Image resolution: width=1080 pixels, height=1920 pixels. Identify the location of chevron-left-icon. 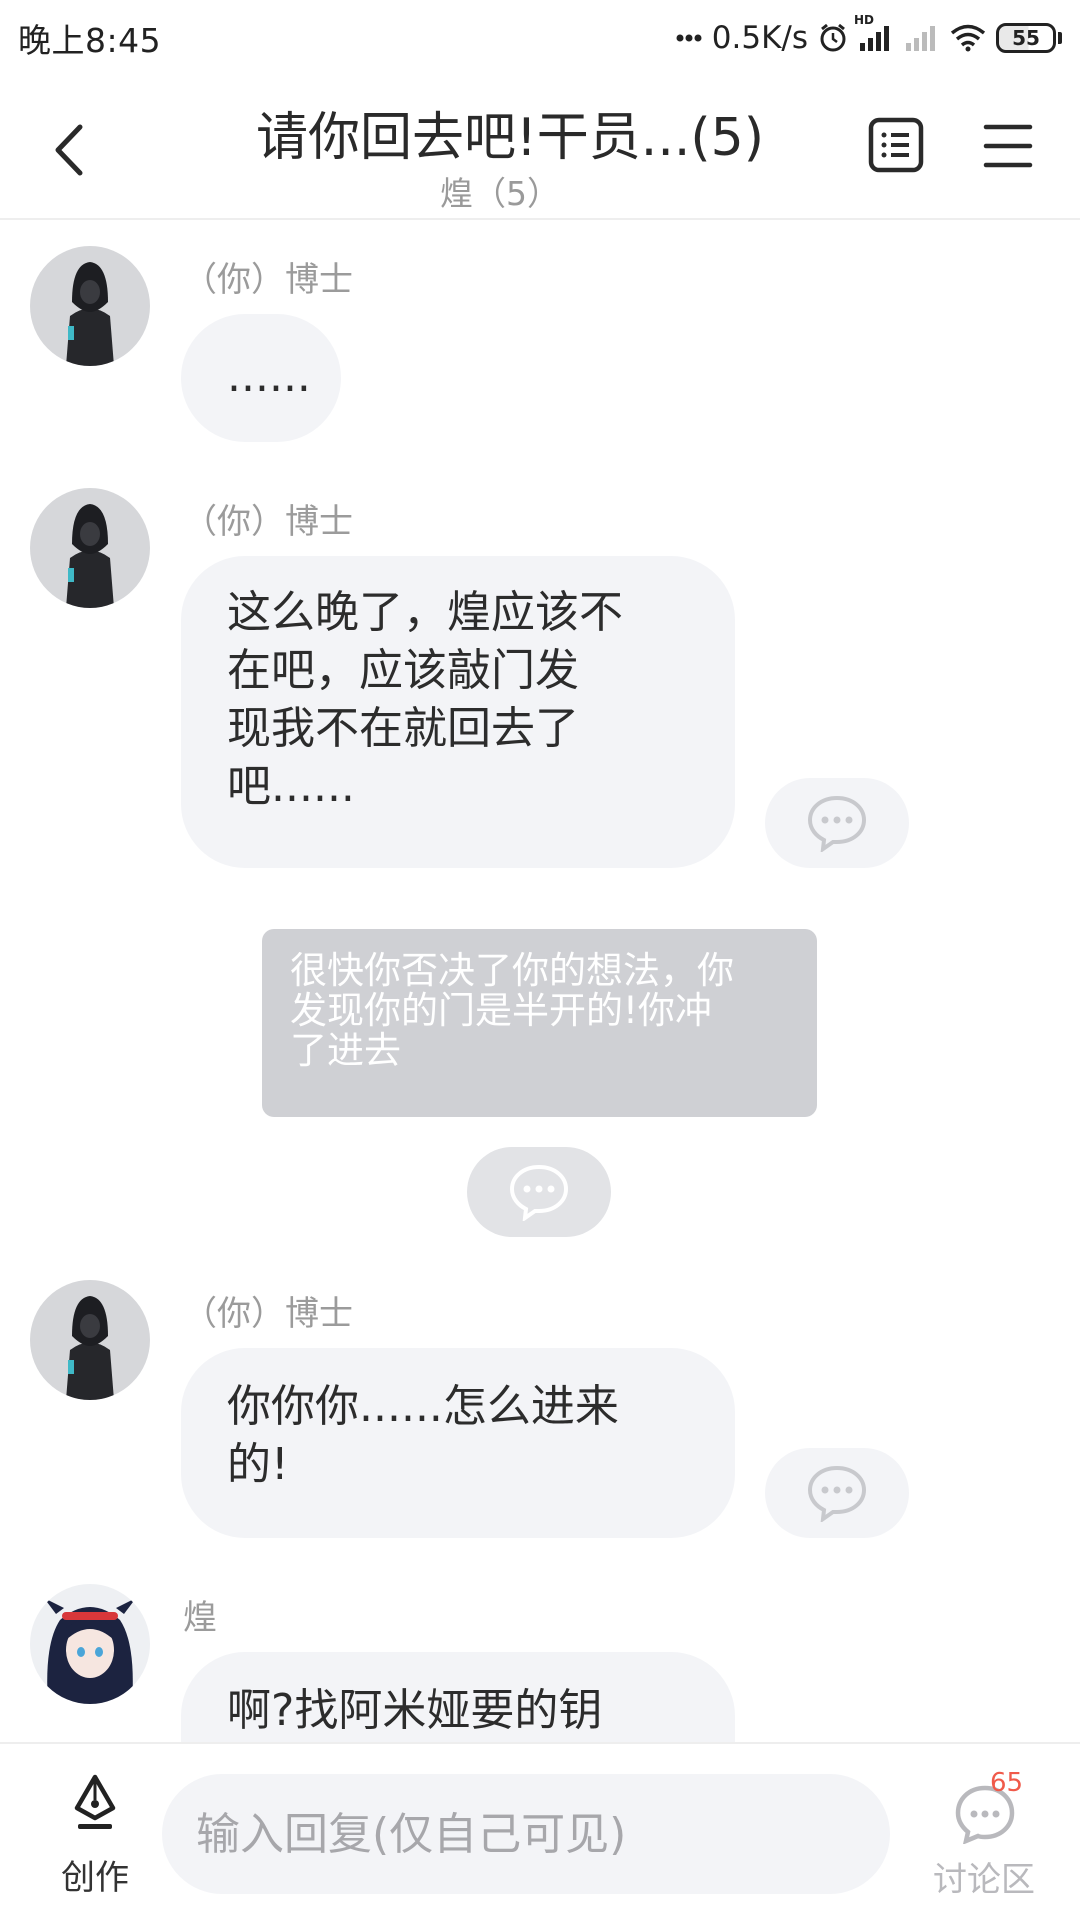
(69, 150).